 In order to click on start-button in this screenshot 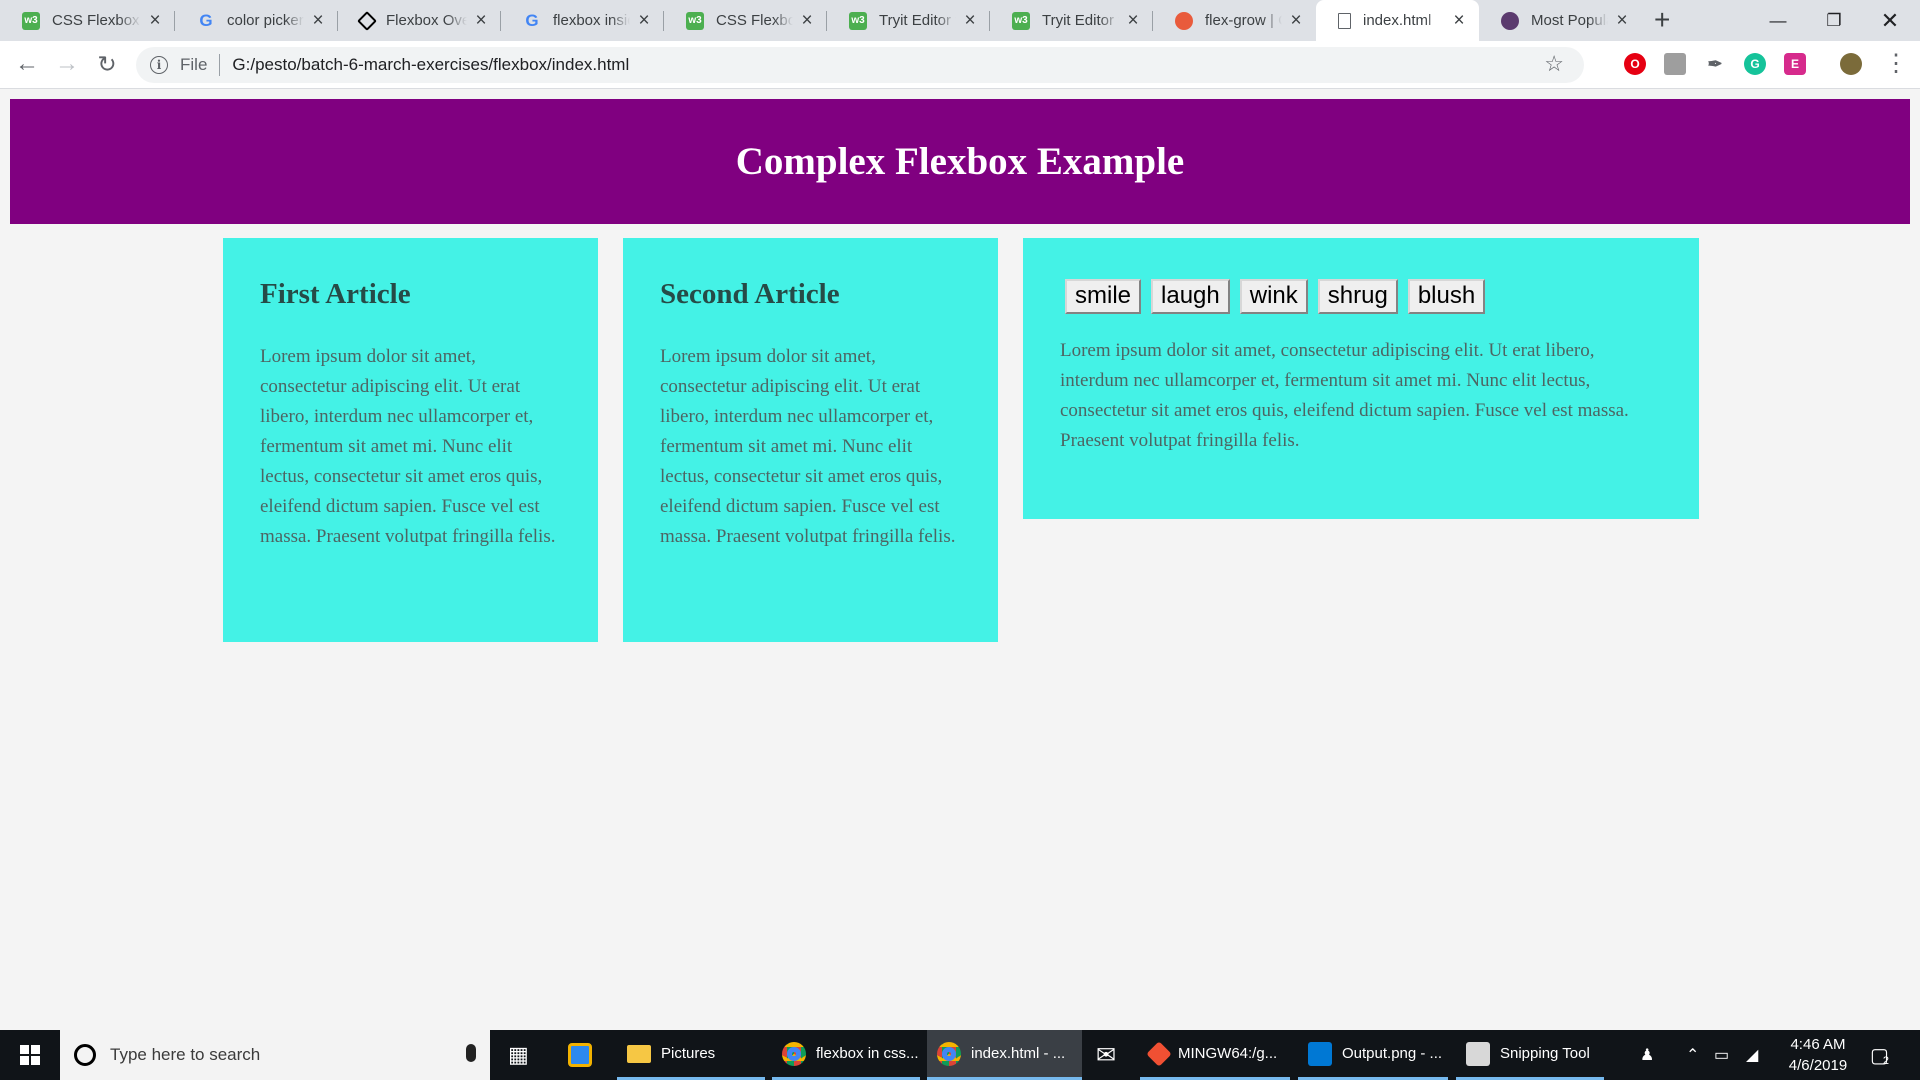, I will do `click(30, 1055)`.